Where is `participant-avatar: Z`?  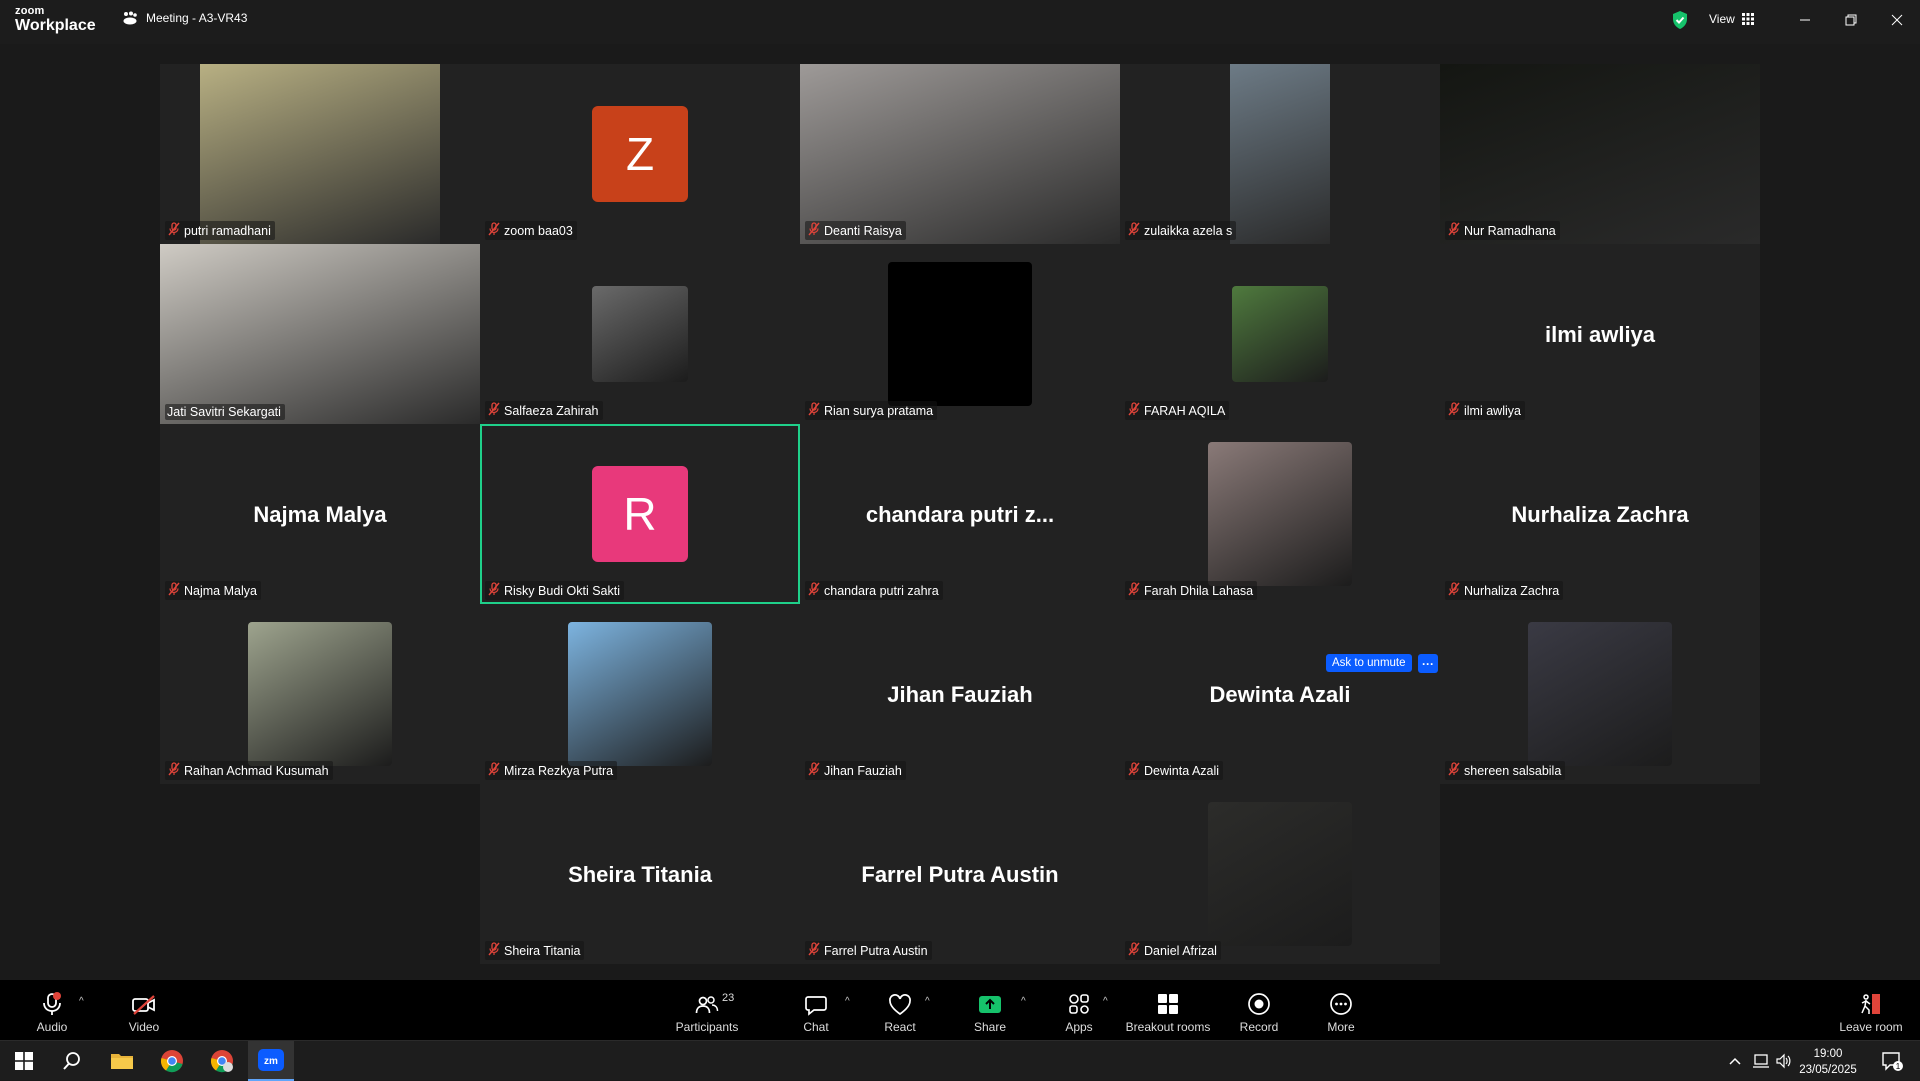
participant-avatar: Z is located at coordinates (640, 154).